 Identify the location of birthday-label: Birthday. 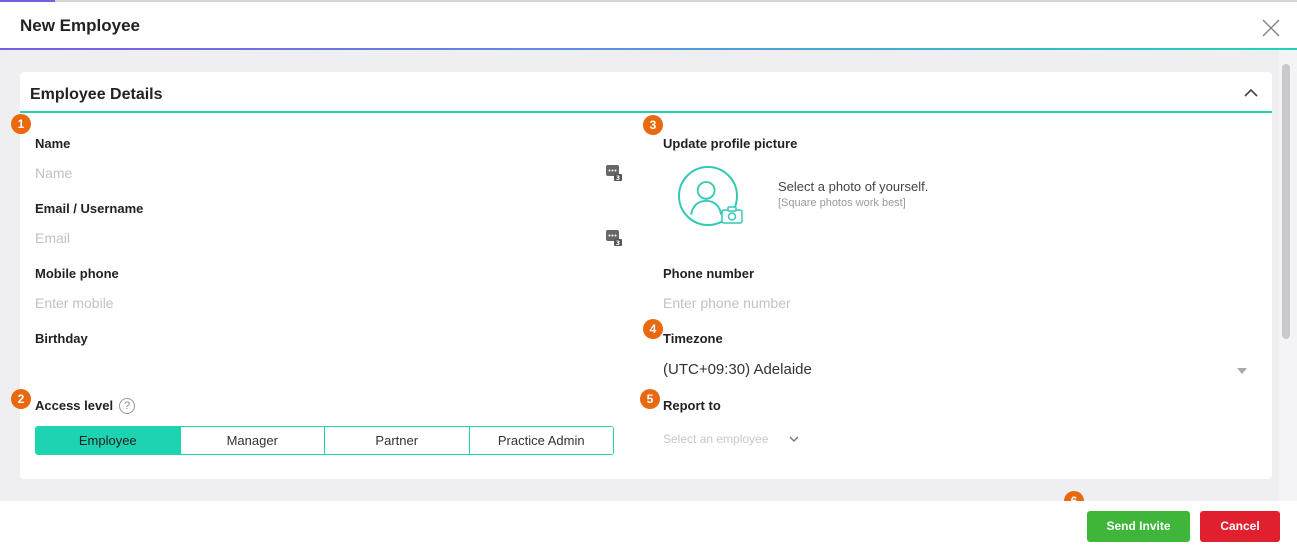
(61, 338).